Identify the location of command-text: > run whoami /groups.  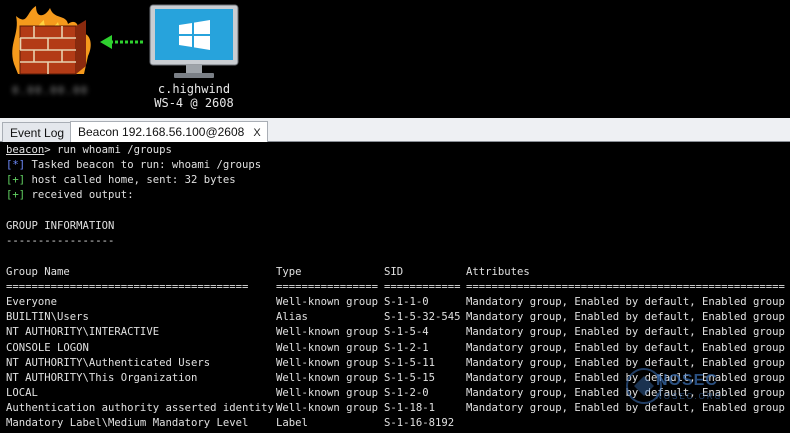
(108, 150).